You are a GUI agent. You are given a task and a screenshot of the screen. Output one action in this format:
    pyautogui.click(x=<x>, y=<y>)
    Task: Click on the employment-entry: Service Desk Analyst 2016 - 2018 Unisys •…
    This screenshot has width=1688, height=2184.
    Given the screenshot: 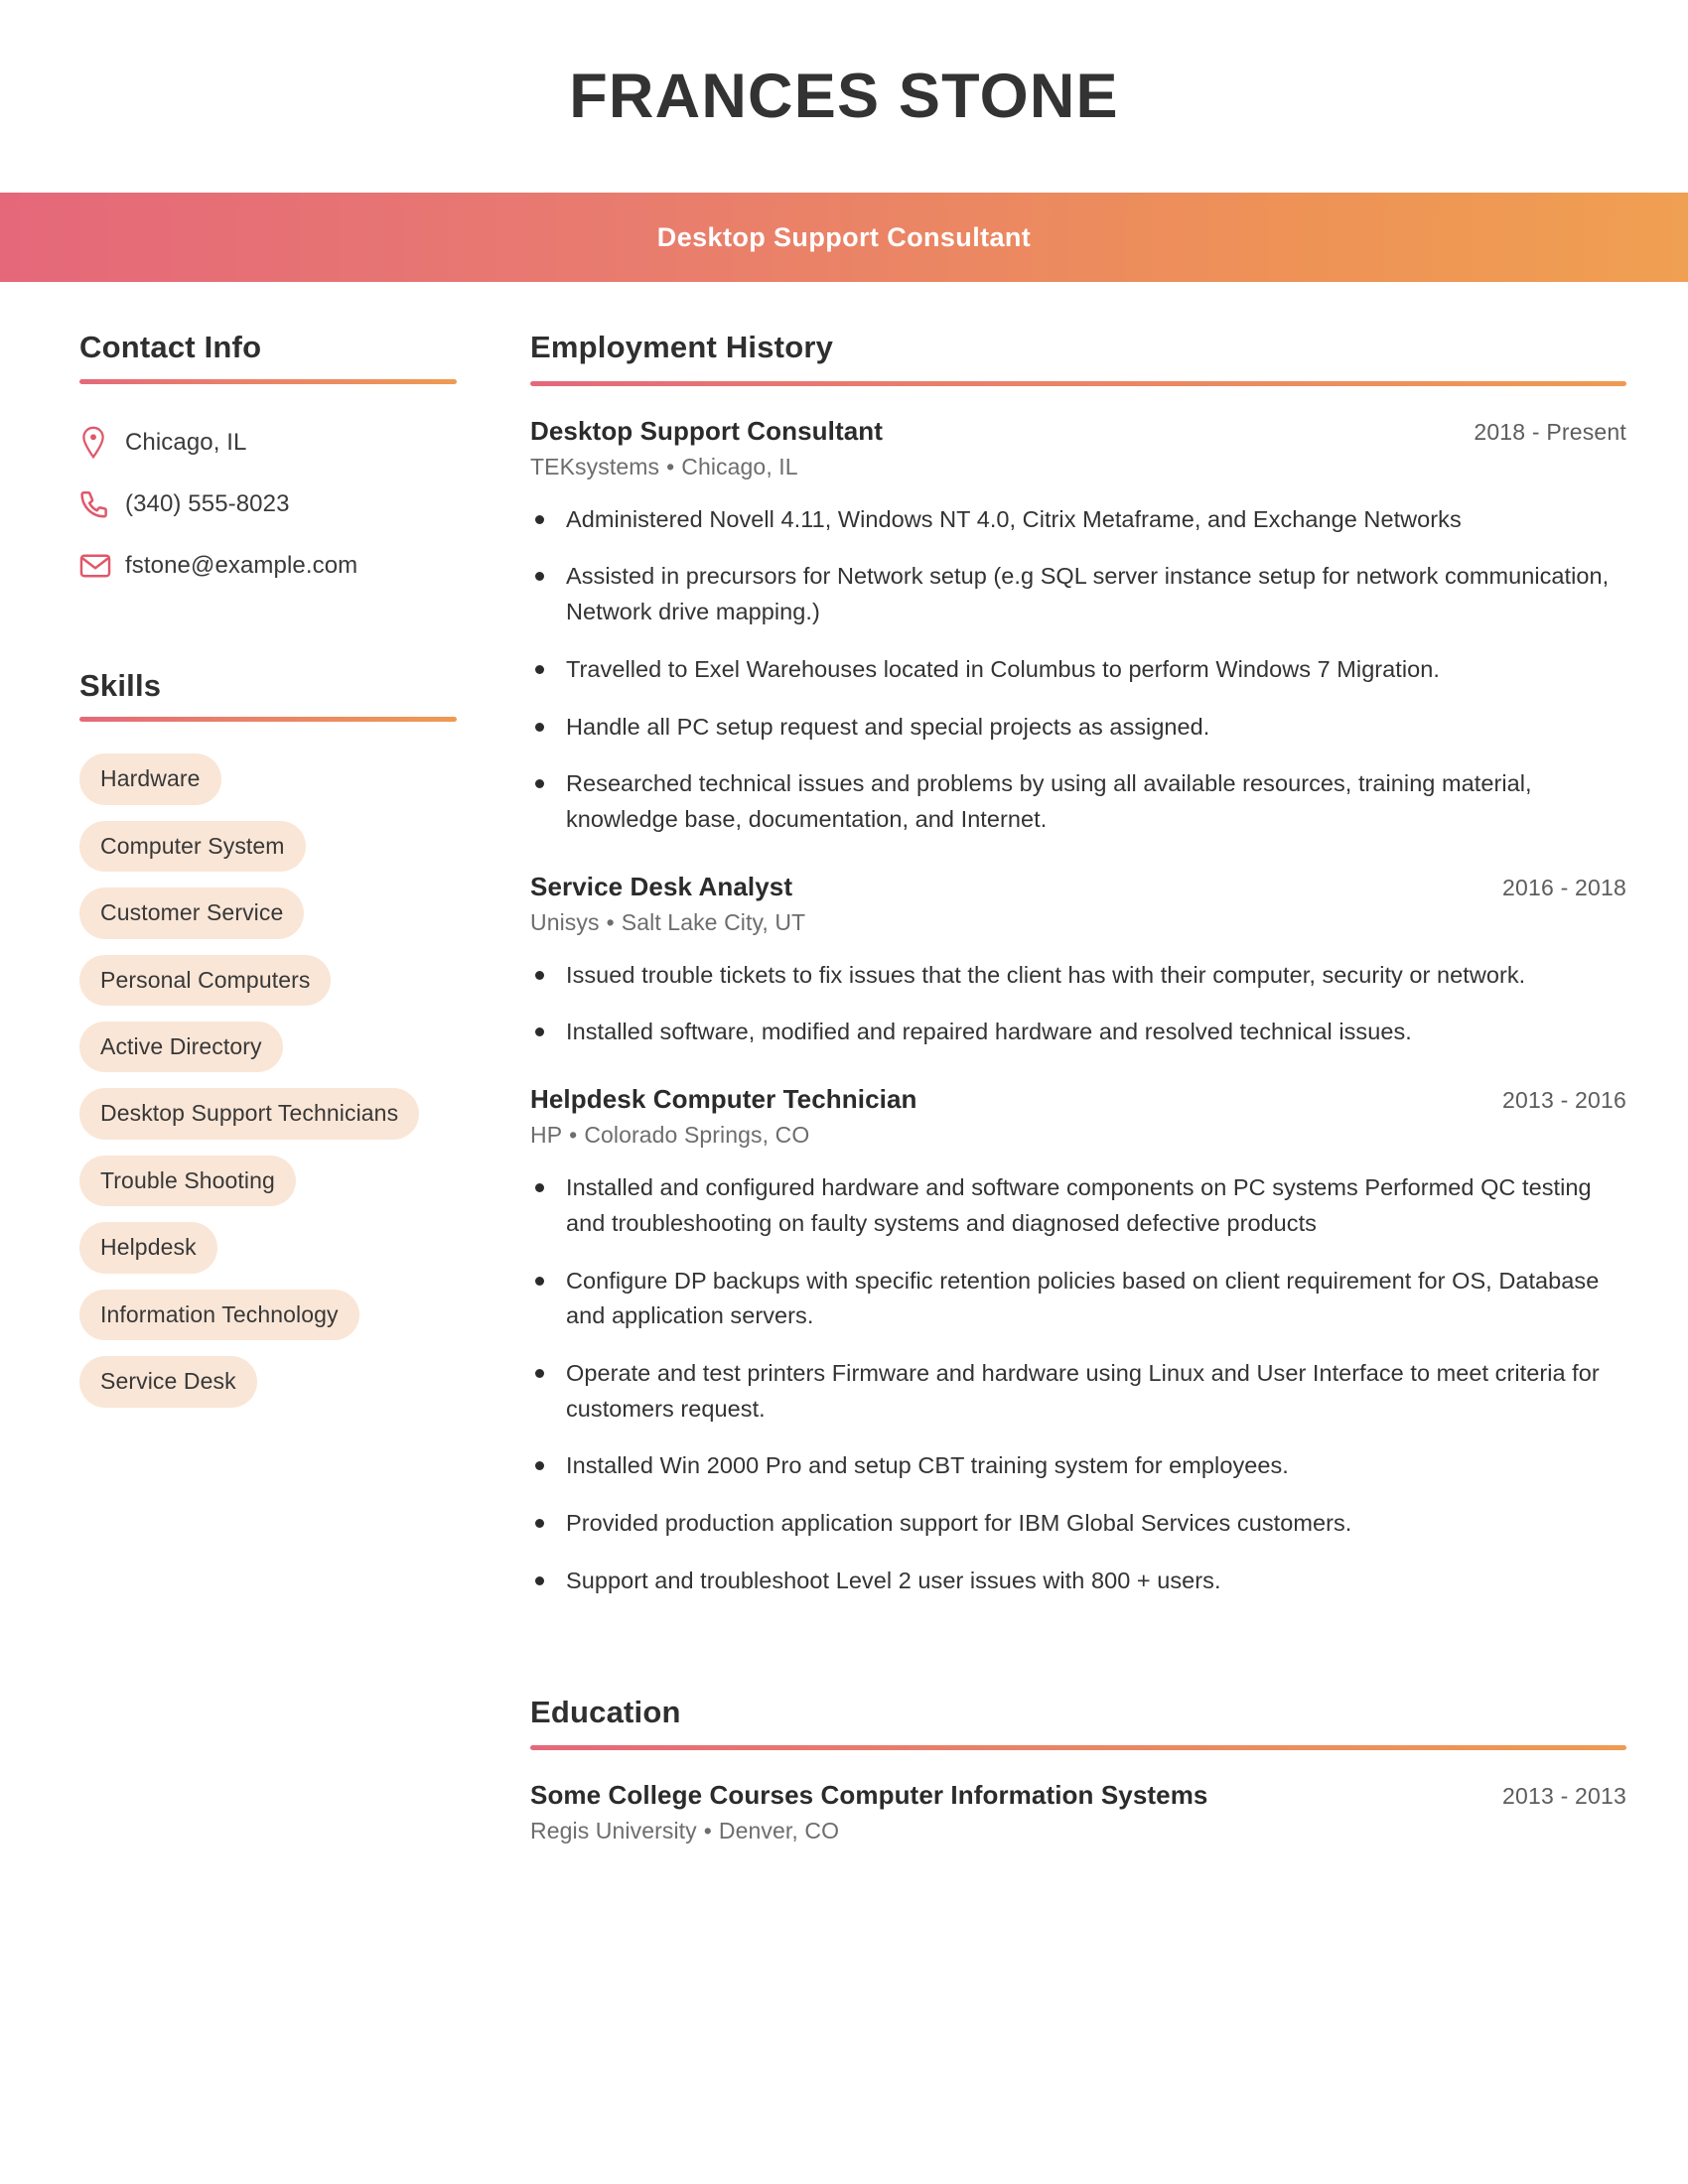 What is the action you would take?
    pyautogui.click(x=1078, y=961)
    